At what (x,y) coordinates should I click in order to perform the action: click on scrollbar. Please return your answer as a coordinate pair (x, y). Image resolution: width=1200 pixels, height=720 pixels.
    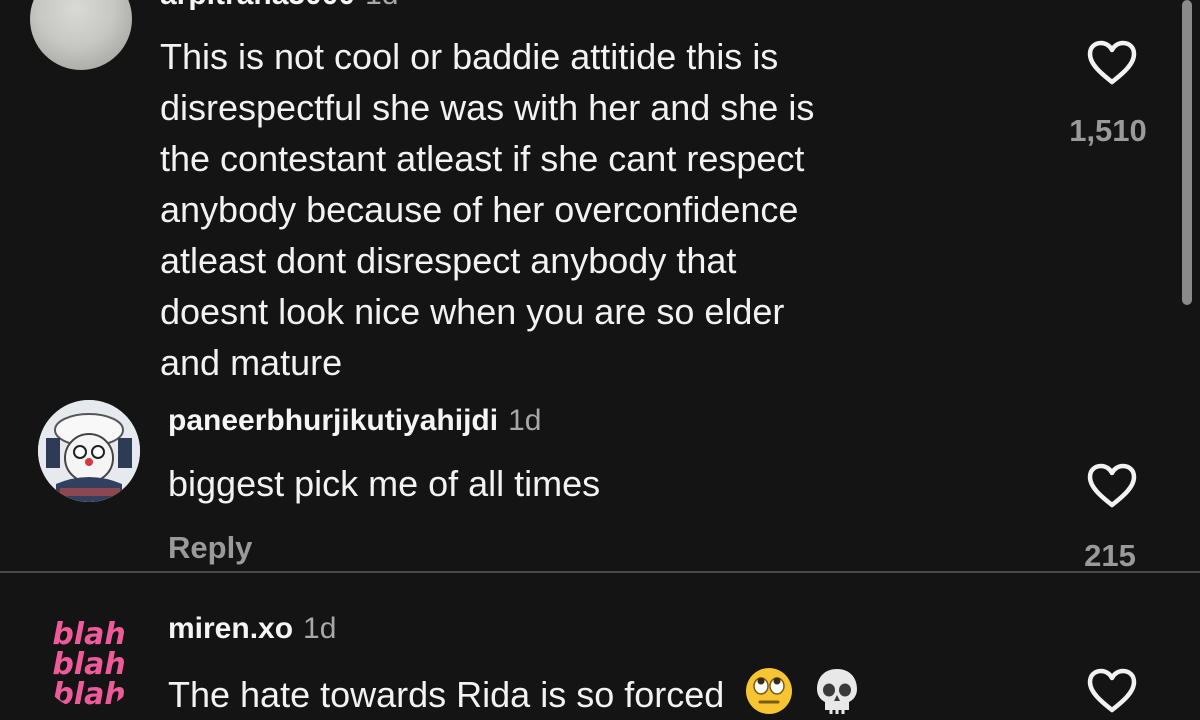
    Looking at the image, I should click on (1187, 152).